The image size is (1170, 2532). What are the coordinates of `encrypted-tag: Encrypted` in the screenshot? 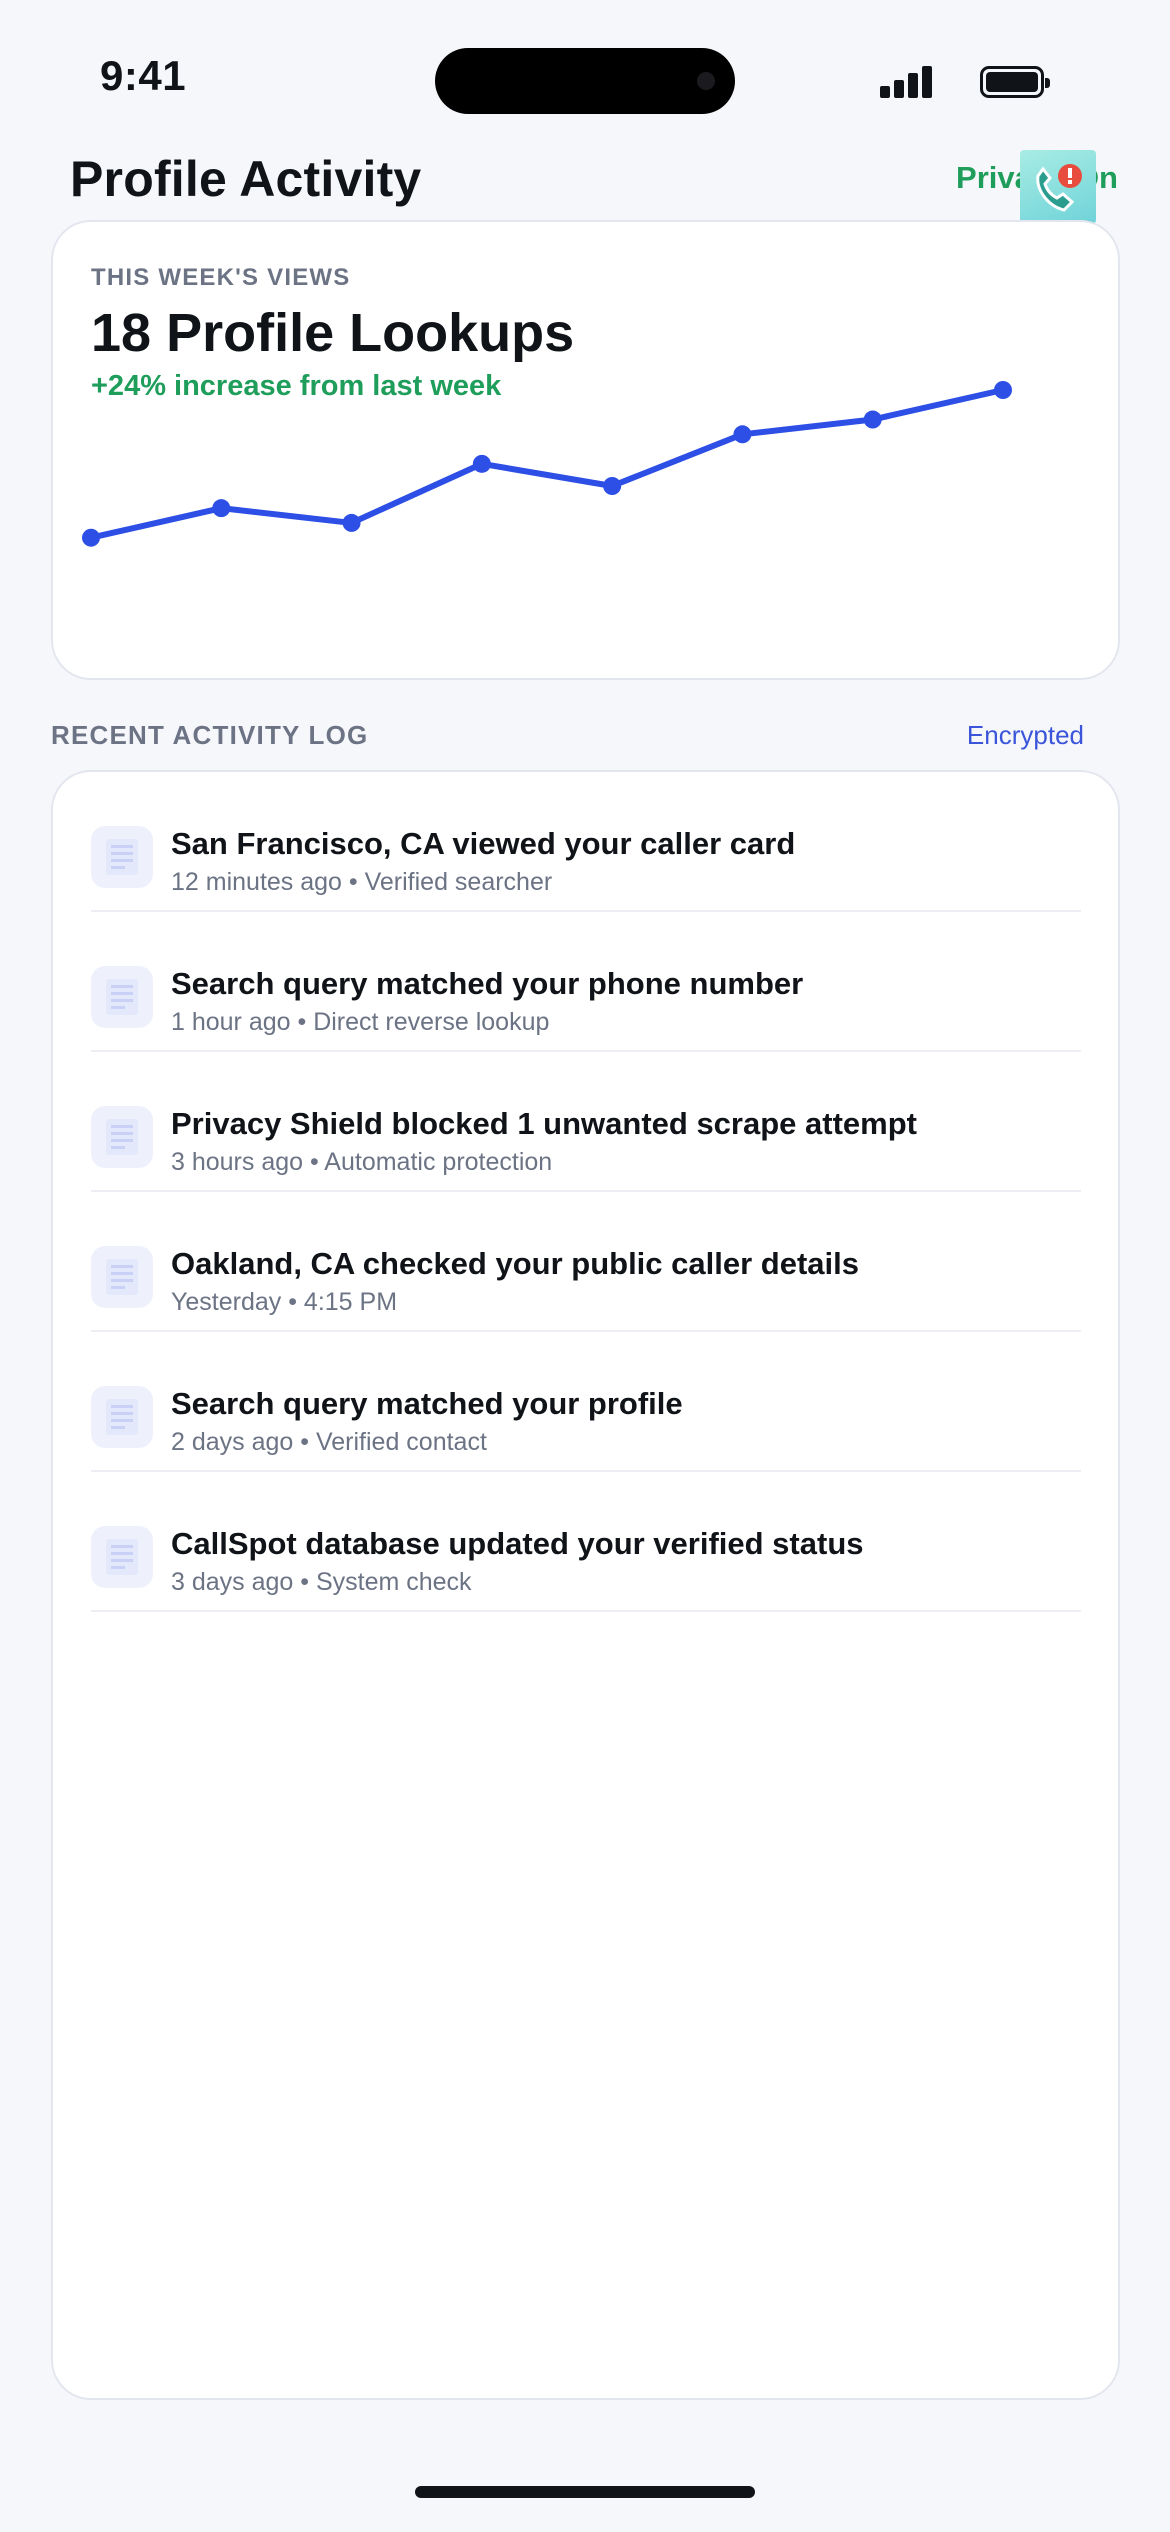 It's located at (1025, 735).